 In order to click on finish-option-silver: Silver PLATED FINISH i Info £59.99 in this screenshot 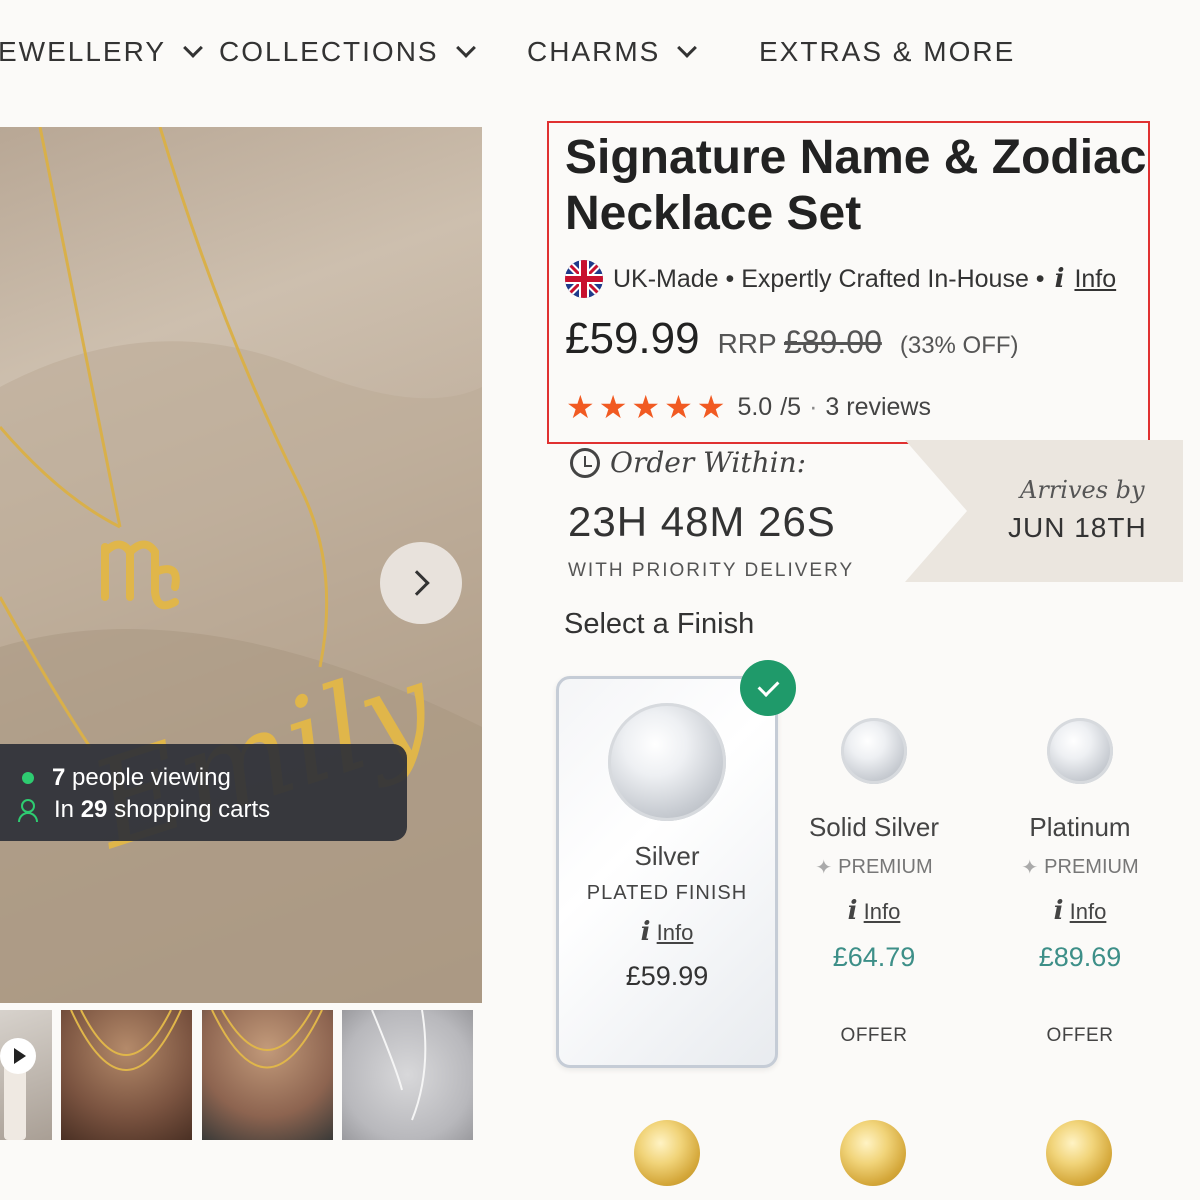, I will do `click(667, 872)`.